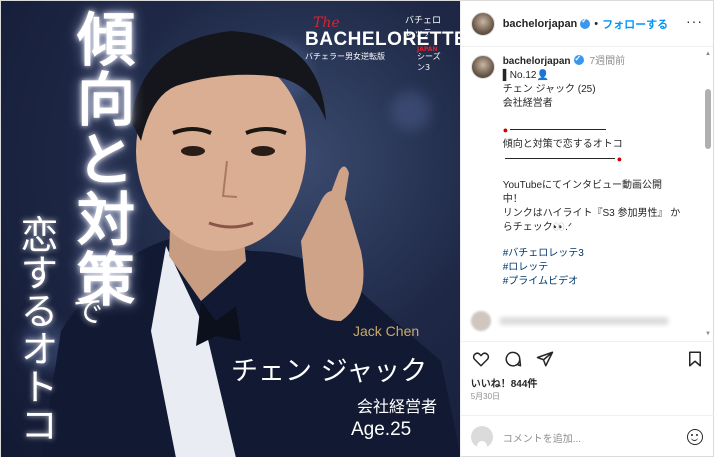  What do you see at coordinates (537, 61) in the screenshot?
I see `caption-username: bachelorjapan` at bounding box center [537, 61].